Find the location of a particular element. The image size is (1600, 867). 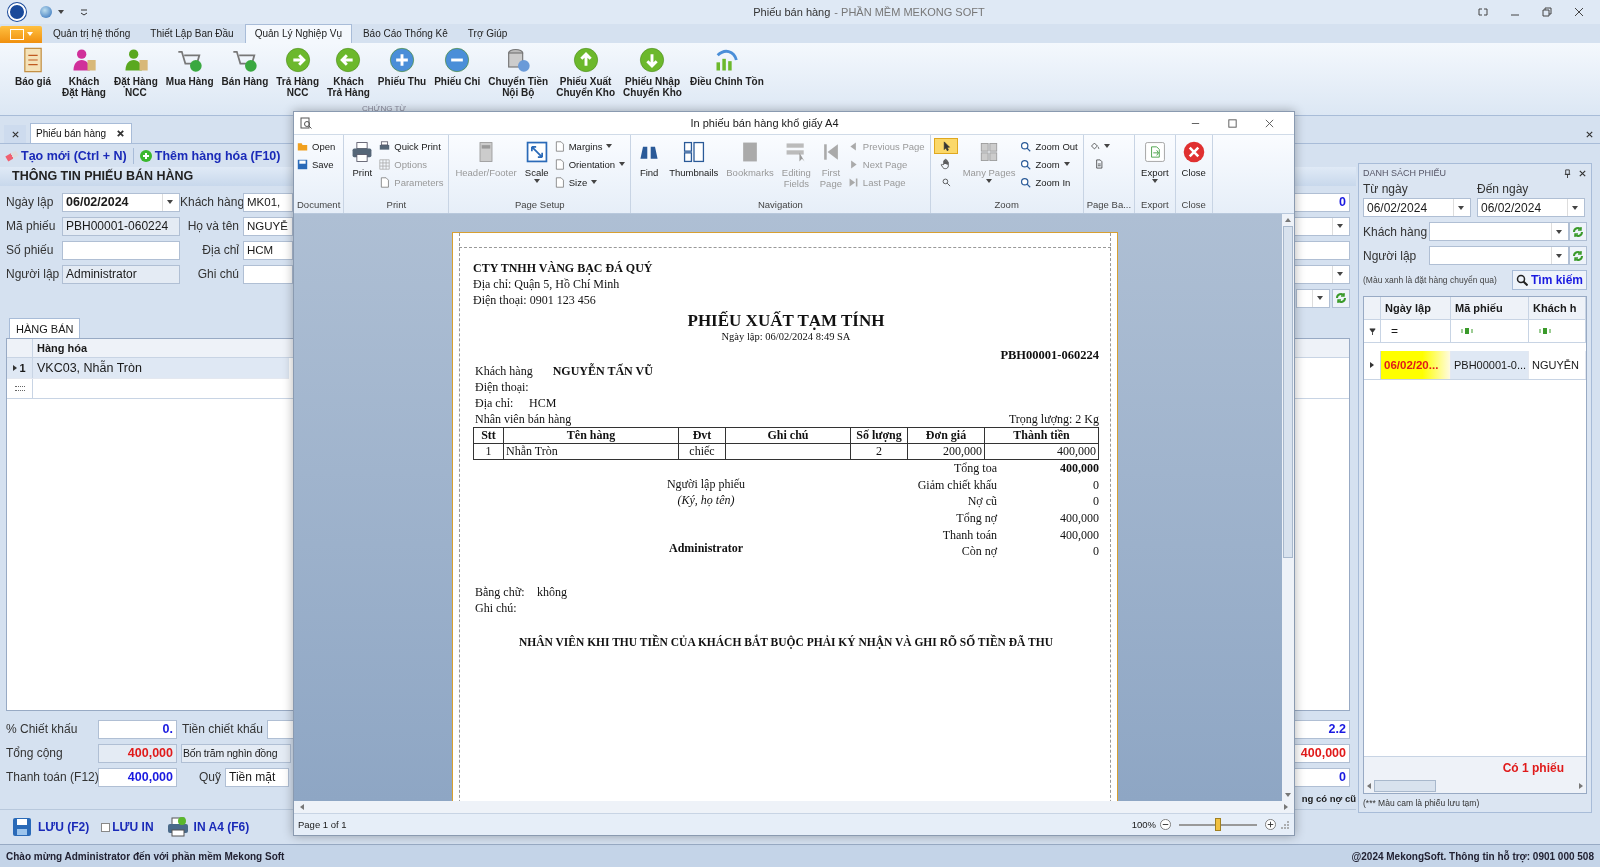

add-item-button: Thêm hàng hóa (F10) is located at coordinates (210, 156).